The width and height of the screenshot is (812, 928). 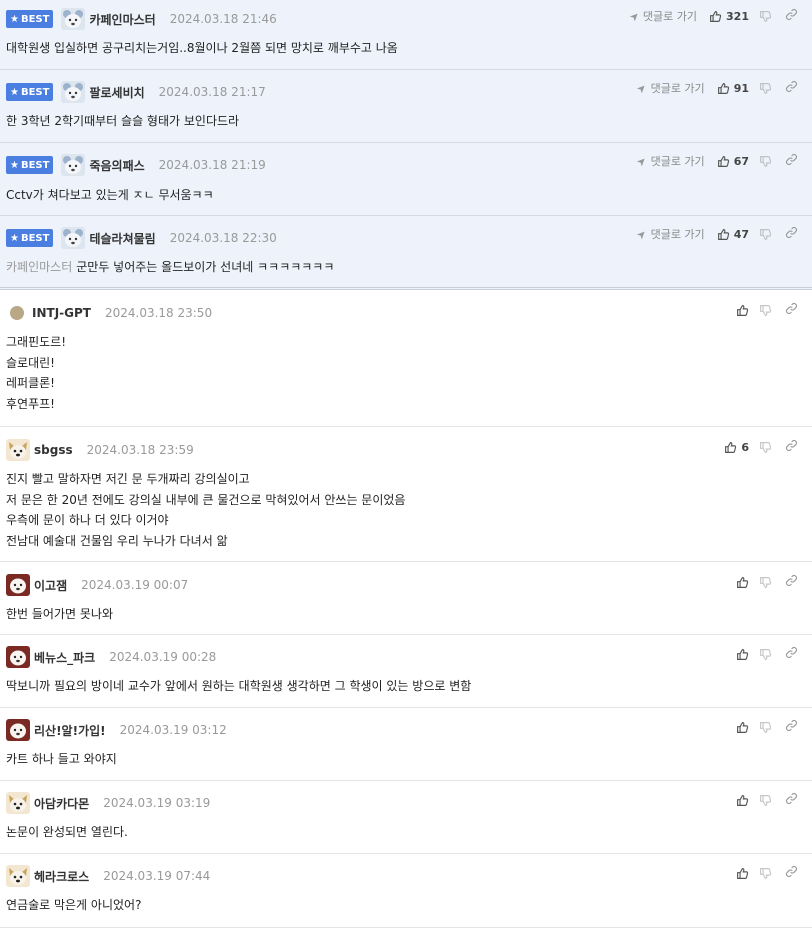 What do you see at coordinates (36, 342) in the screenshot?
I see `comment-text: 그래핀도르!` at bounding box center [36, 342].